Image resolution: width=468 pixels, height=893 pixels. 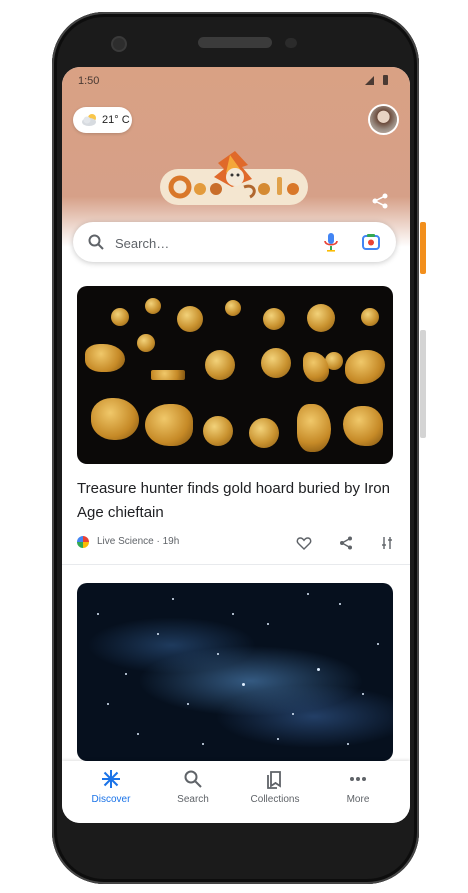 I want to click on discover-icon, so click(x=111, y=779).